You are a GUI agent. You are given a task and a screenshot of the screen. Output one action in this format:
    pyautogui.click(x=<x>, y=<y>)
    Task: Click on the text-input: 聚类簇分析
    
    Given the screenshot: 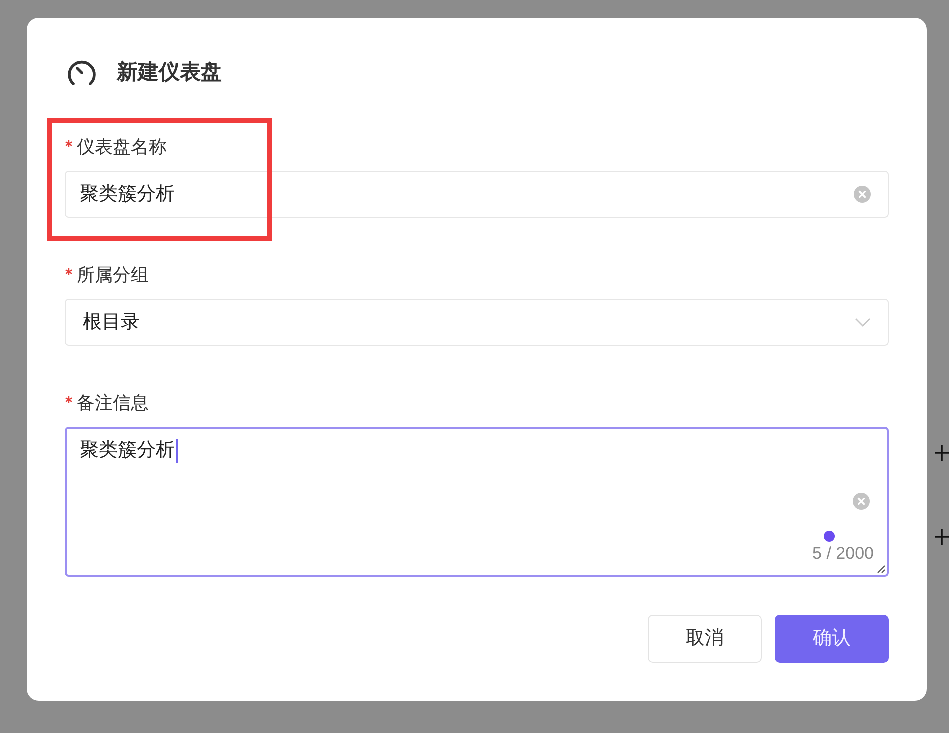 What is the action you would take?
    pyautogui.click(x=477, y=194)
    